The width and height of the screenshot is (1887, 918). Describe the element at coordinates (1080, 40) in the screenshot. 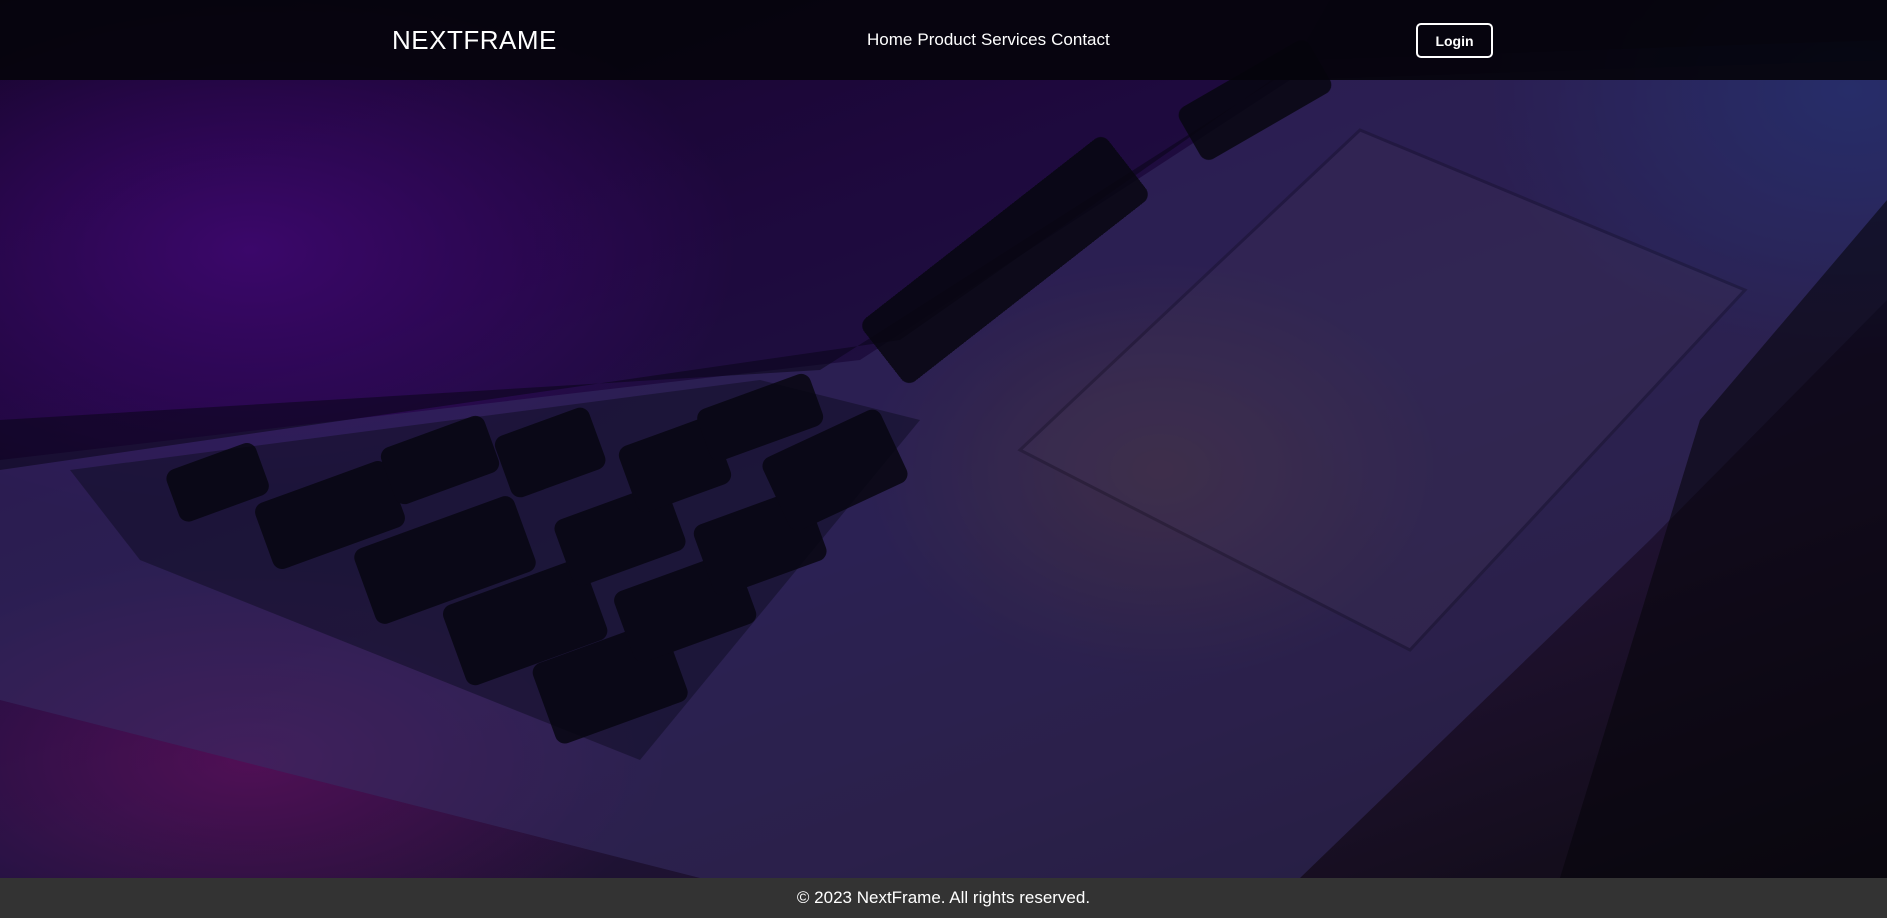

I see `nav-link-contact: Contact` at that location.